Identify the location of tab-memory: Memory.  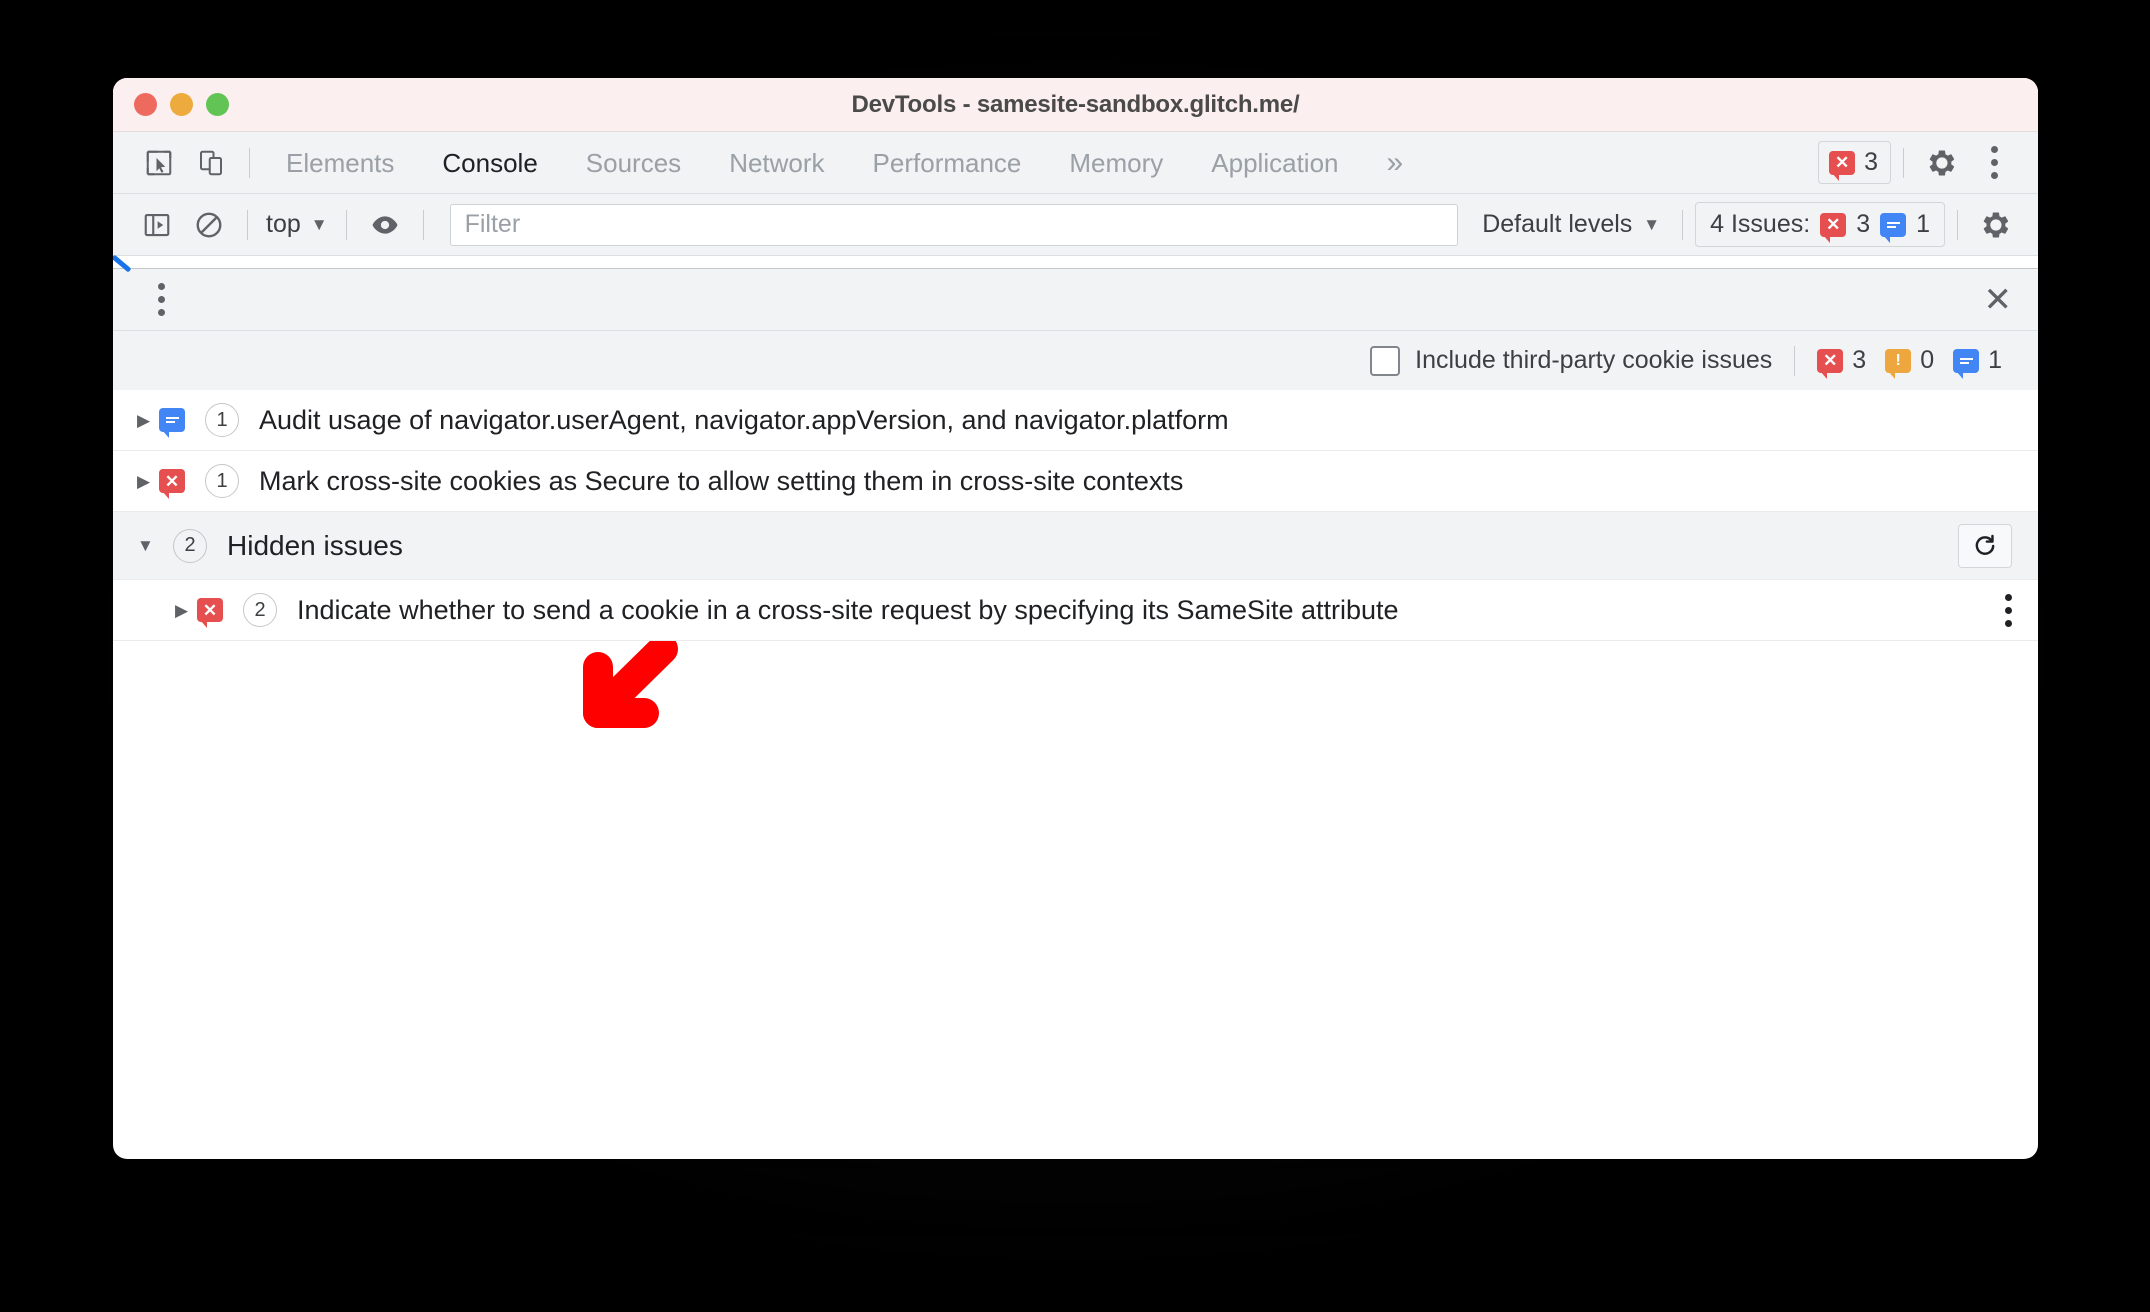
(1116, 163).